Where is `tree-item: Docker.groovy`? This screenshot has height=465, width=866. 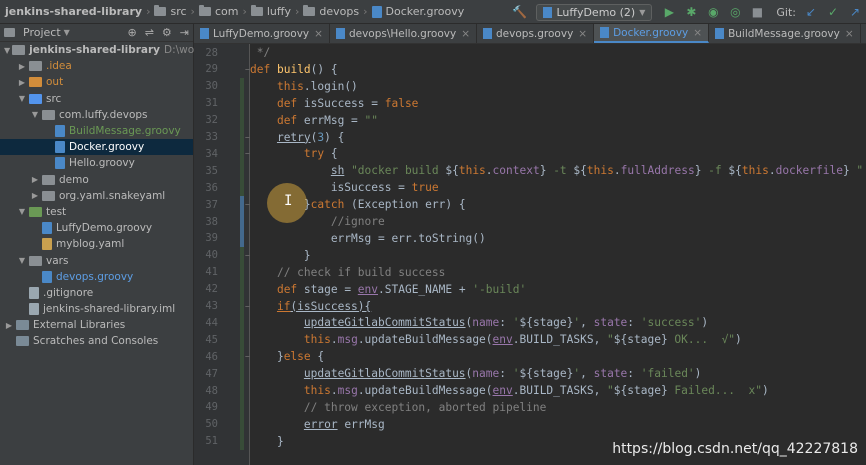
tree-item: Docker.groovy is located at coordinates (96, 147).